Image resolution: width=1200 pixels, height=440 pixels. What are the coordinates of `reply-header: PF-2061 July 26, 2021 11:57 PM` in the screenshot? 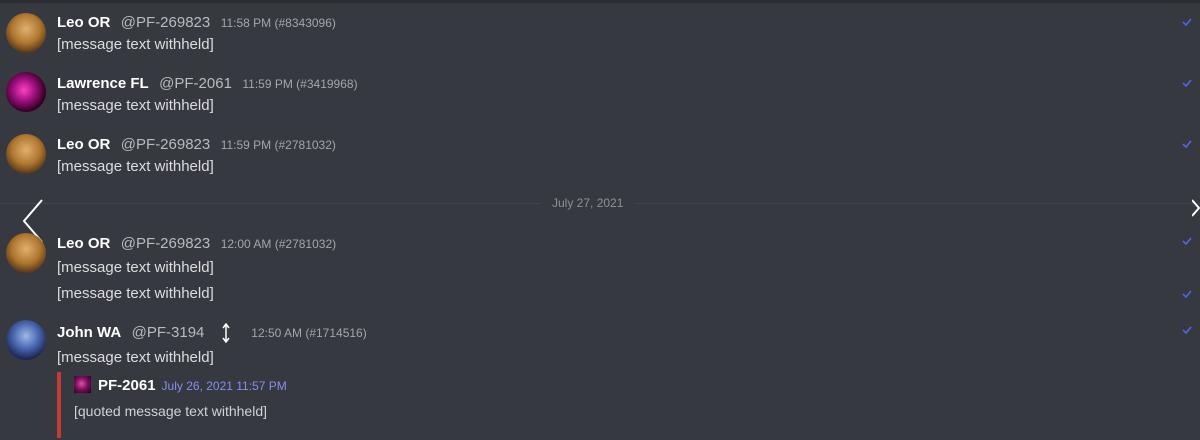 It's located at (180, 386).